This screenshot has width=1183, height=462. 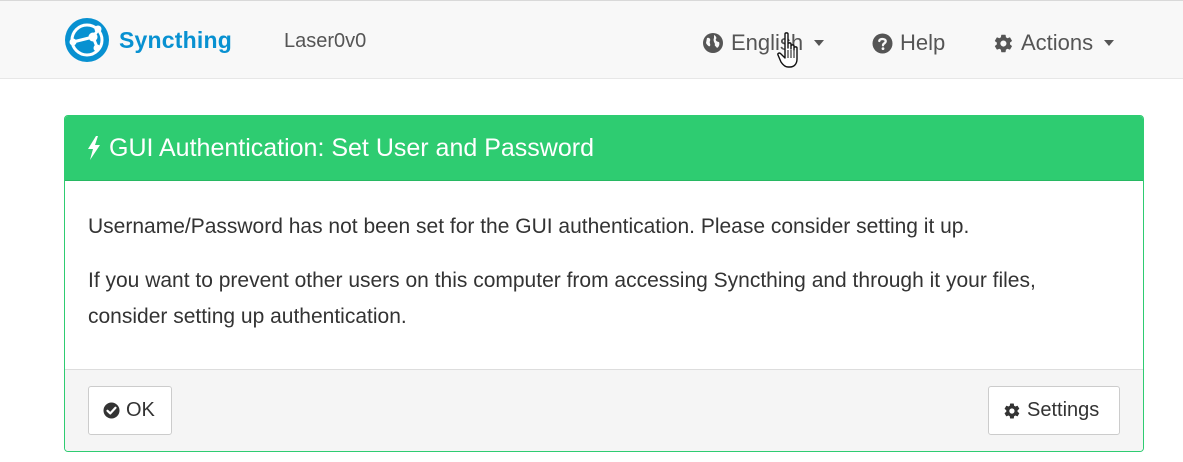 I want to click on help-link: Help, so click(x=908, y=43).